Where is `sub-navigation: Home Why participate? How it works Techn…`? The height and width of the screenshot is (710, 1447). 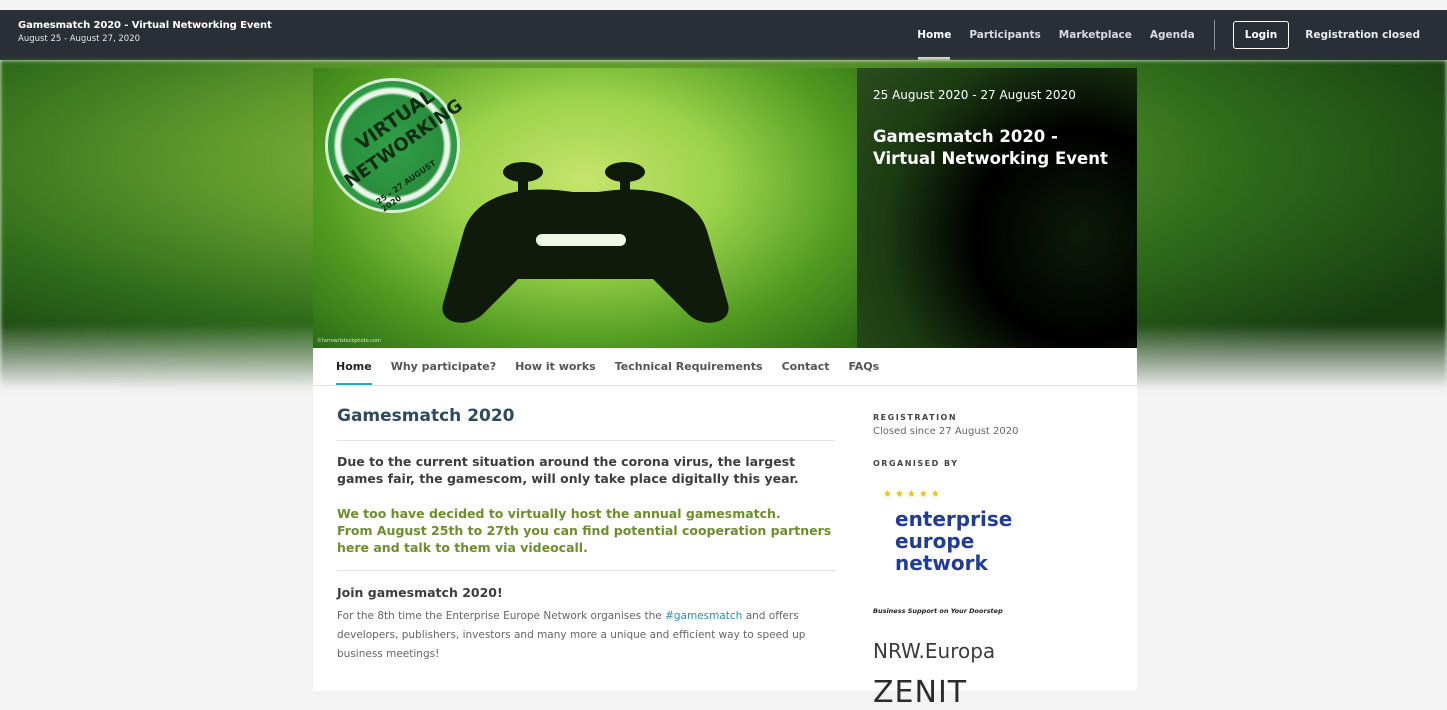
sub-navigation: Home Why participate? How it works Techn… is located at coordinates (725, 367).